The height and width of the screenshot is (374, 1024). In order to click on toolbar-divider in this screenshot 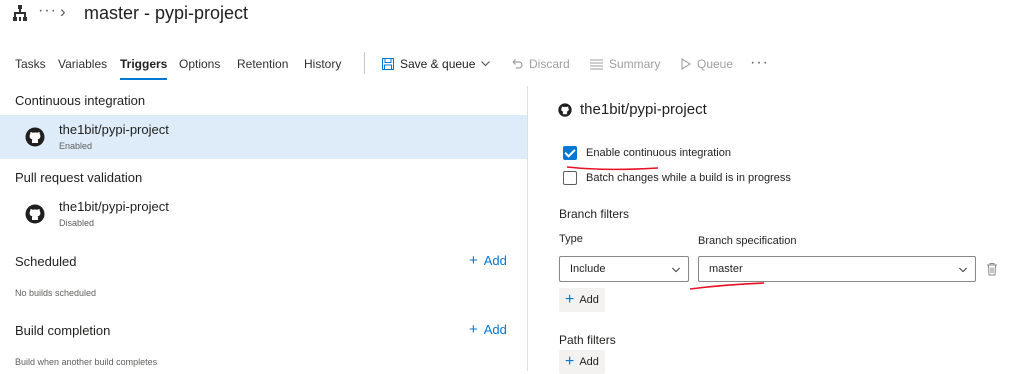, I will do `click(364, 63)`.